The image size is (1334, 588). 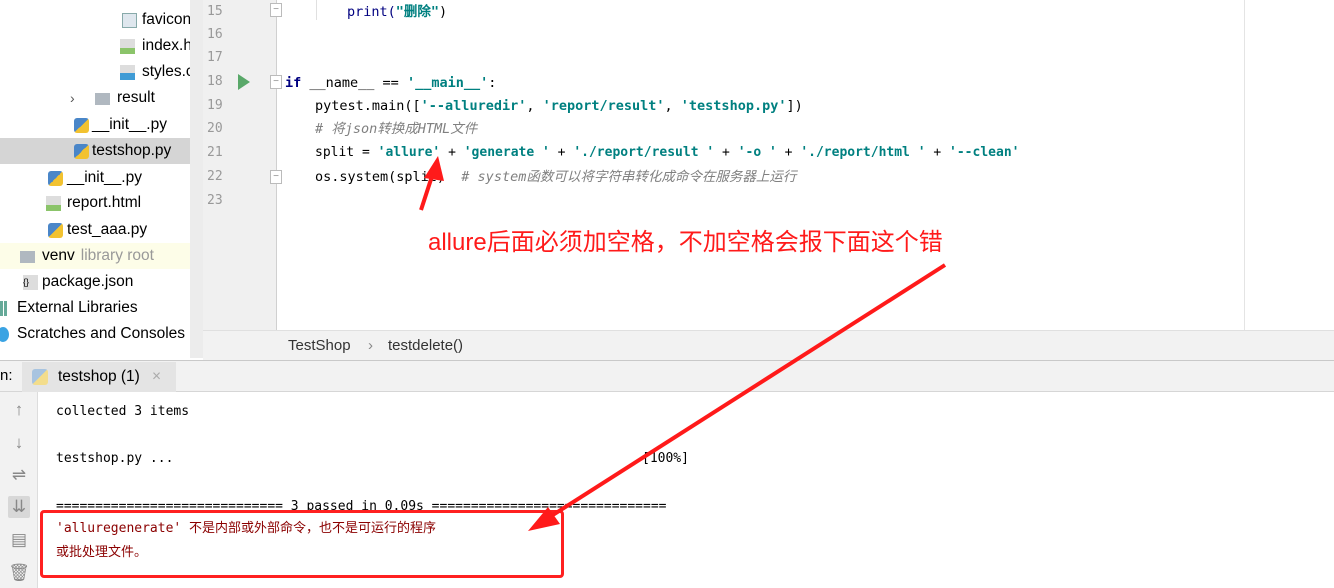 I want to click on tree-item: styles.css, so click(x=101, y=72).